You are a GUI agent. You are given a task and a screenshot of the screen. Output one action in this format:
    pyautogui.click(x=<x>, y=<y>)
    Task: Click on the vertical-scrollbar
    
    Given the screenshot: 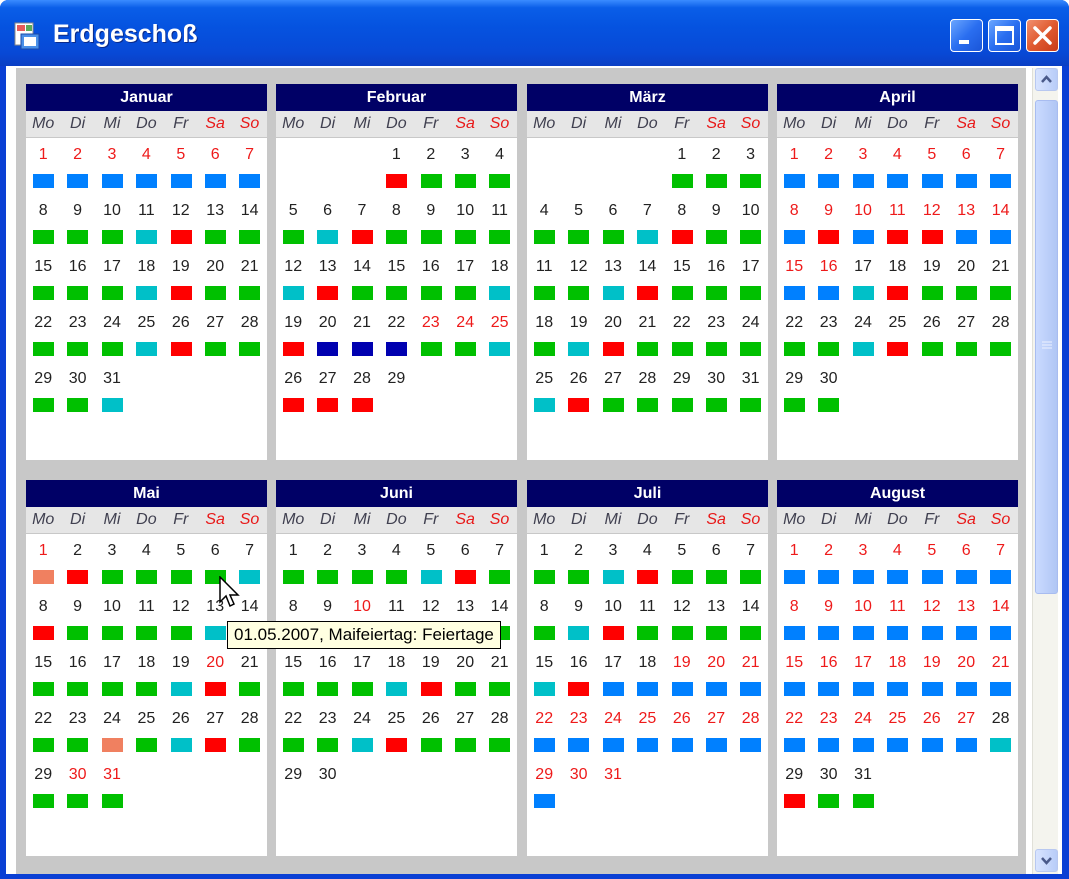 What is the action you would take?
    pyautogui.click(x=1045, y=471)
    